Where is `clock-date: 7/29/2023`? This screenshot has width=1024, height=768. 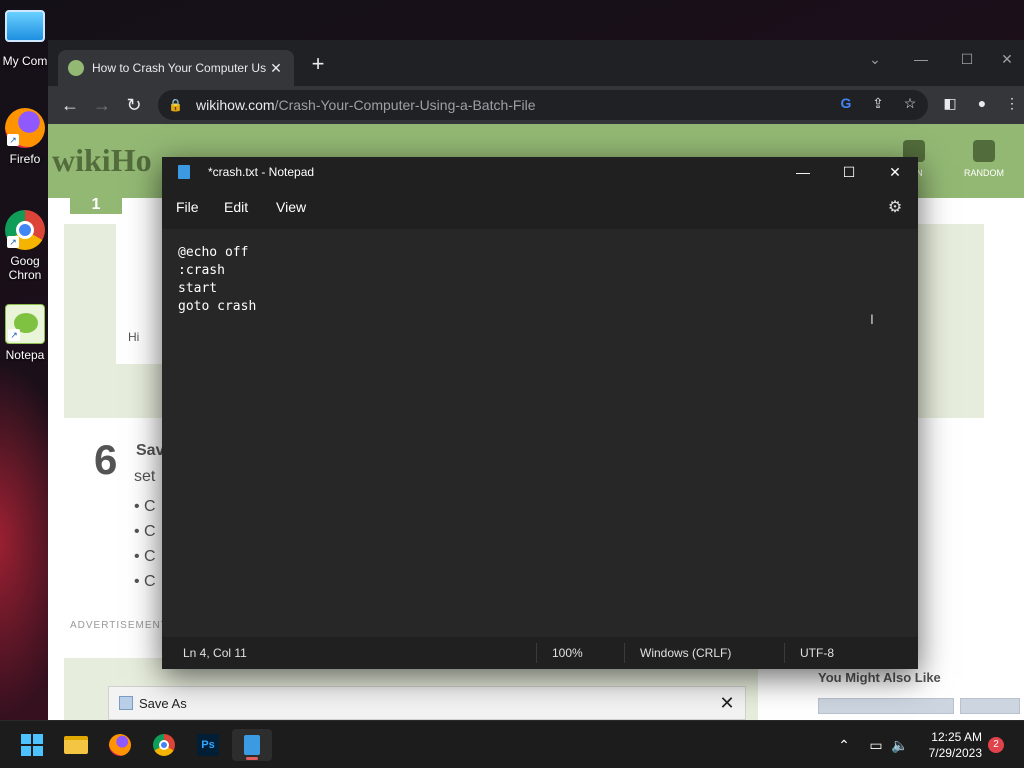
clock-date: 7/29/2023 is located at coordinates (955, 753).